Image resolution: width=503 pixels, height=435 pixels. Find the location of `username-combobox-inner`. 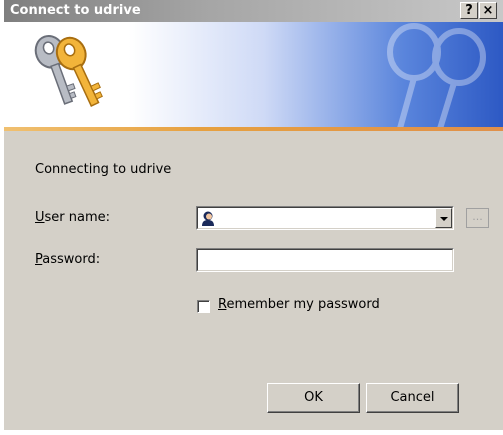

username-combobox-inner is located at coordinates (325, 218).